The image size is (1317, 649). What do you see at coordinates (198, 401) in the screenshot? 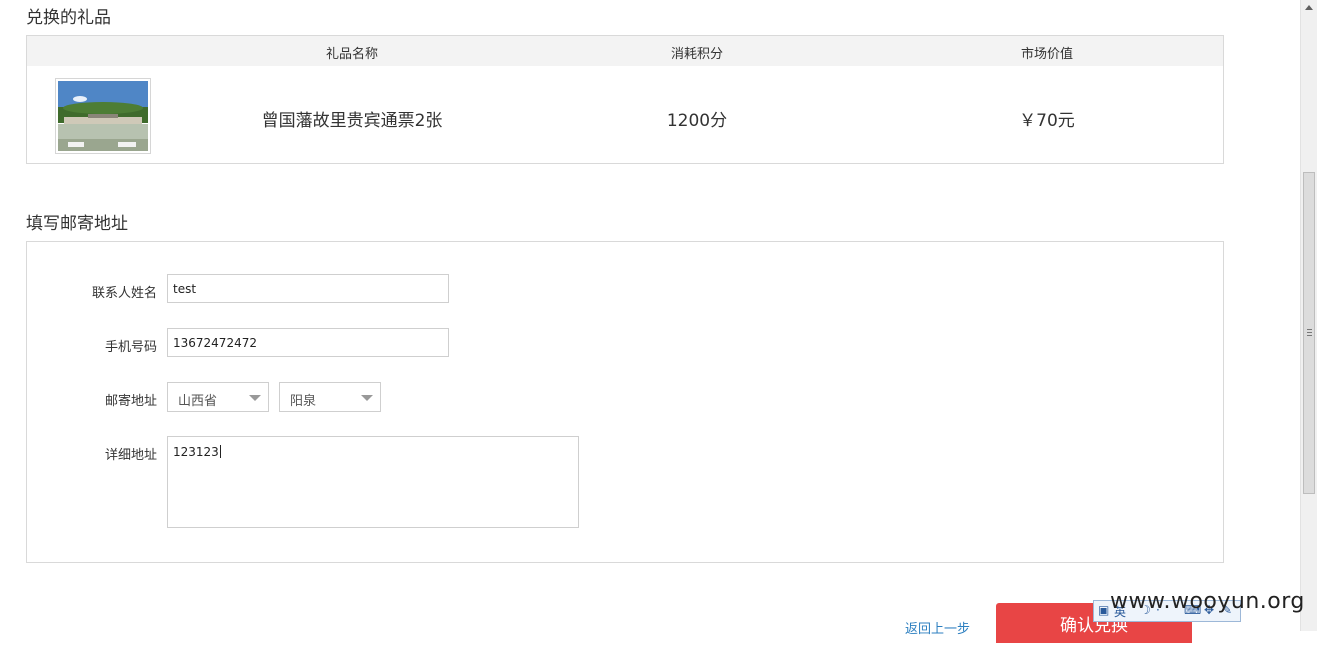
I see `province-selected-value: 山西省` at bounding box center [198, 401].